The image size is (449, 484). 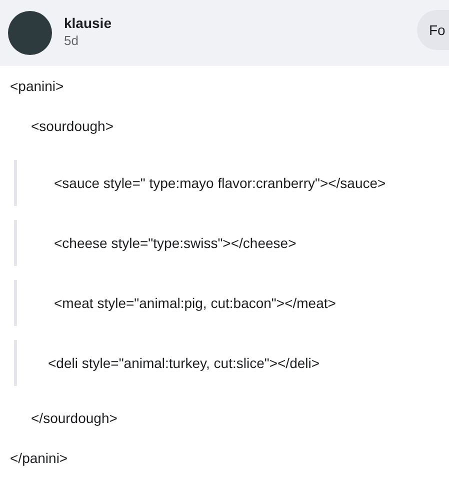 What do you see at coordinates (37, 86) in the screenshot?
I see `code-line: <panini>` at bounding box center [37, 86].